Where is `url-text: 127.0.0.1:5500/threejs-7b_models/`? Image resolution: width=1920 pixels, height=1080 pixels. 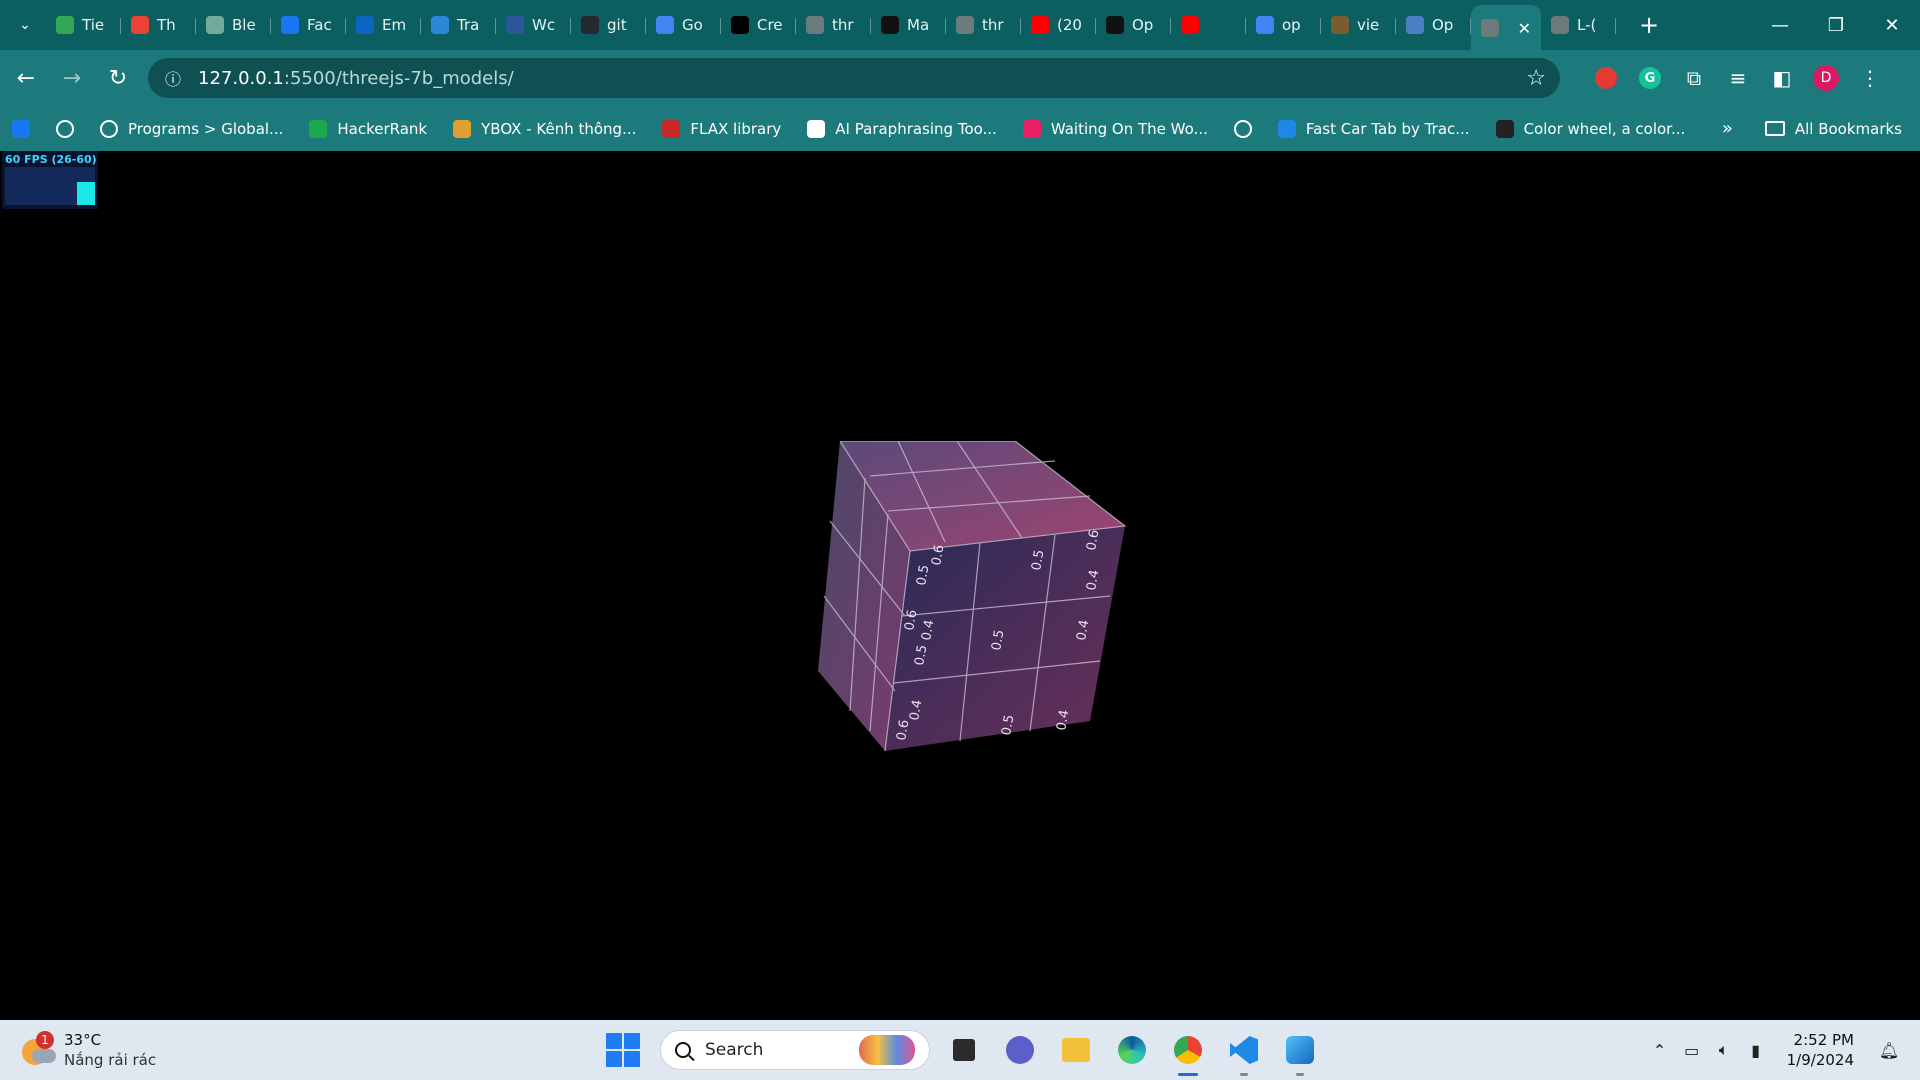 url-text: 127.0.0.1:5500/threejs-7b_models/ is located at coordinates (356, 78).